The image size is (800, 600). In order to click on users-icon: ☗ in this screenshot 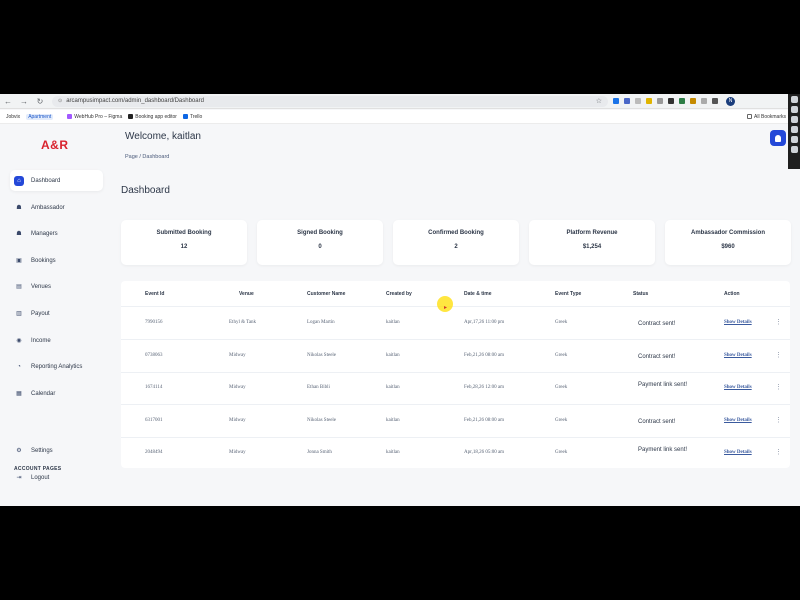, I will do `click(19, 234)`.